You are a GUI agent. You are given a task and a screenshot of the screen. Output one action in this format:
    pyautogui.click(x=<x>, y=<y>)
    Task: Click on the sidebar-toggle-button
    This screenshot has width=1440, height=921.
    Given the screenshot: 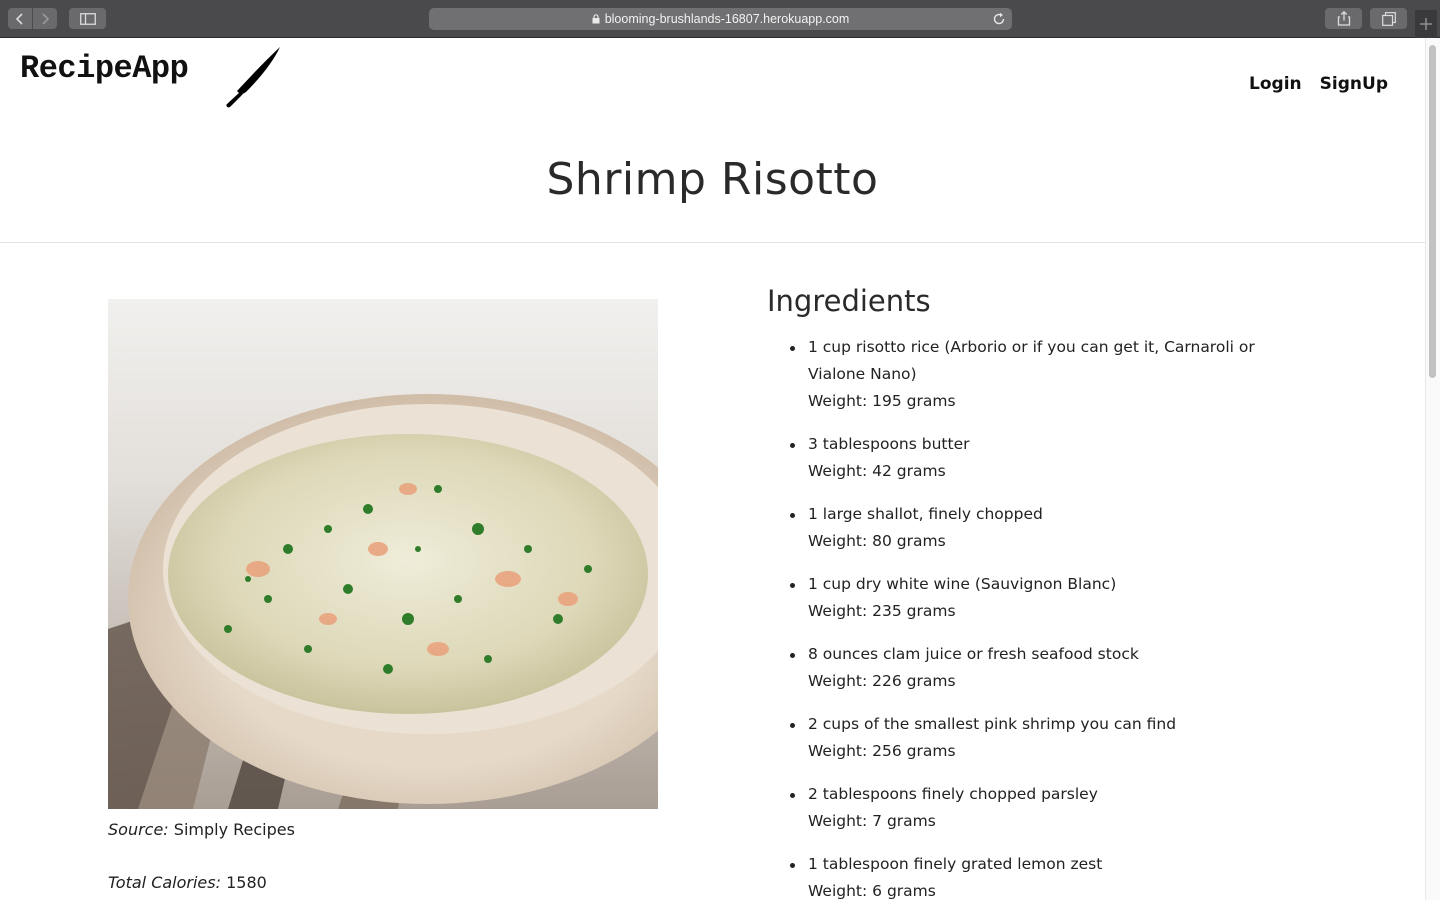 What is the action you would take?
    pyautogui.click(x=87, y=18)
    